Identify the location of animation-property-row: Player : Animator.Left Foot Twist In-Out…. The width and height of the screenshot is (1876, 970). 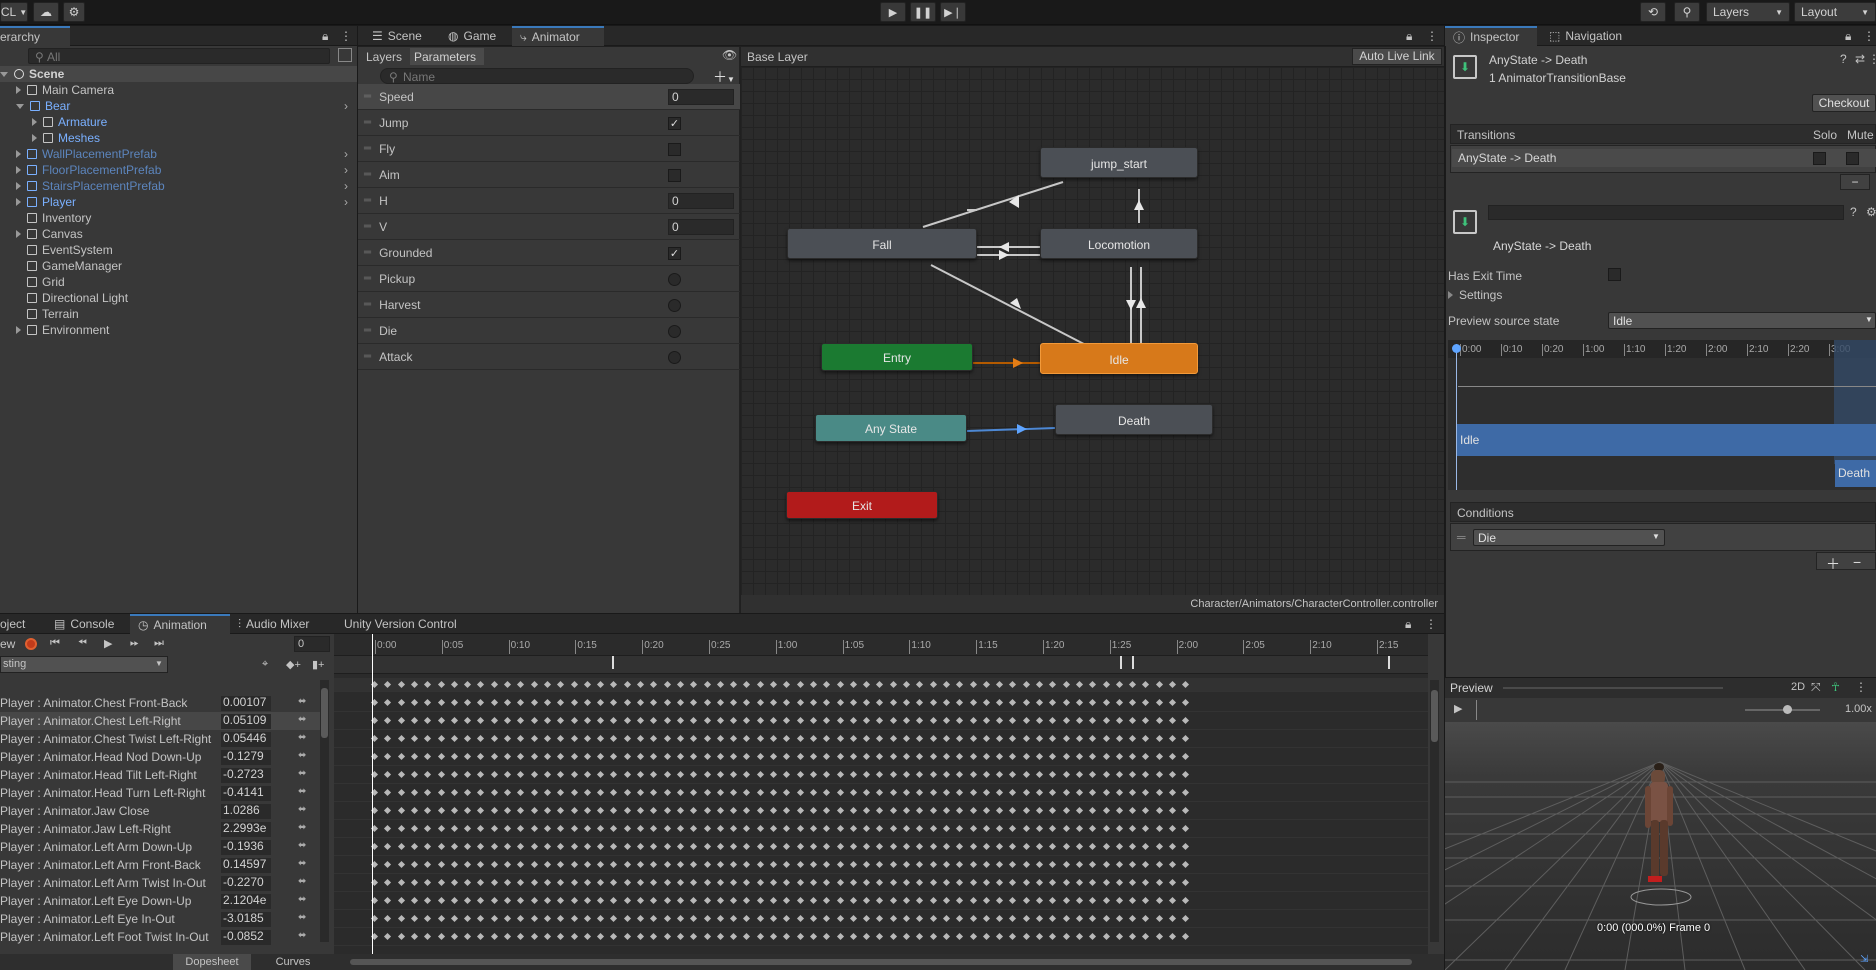
(160, 937).